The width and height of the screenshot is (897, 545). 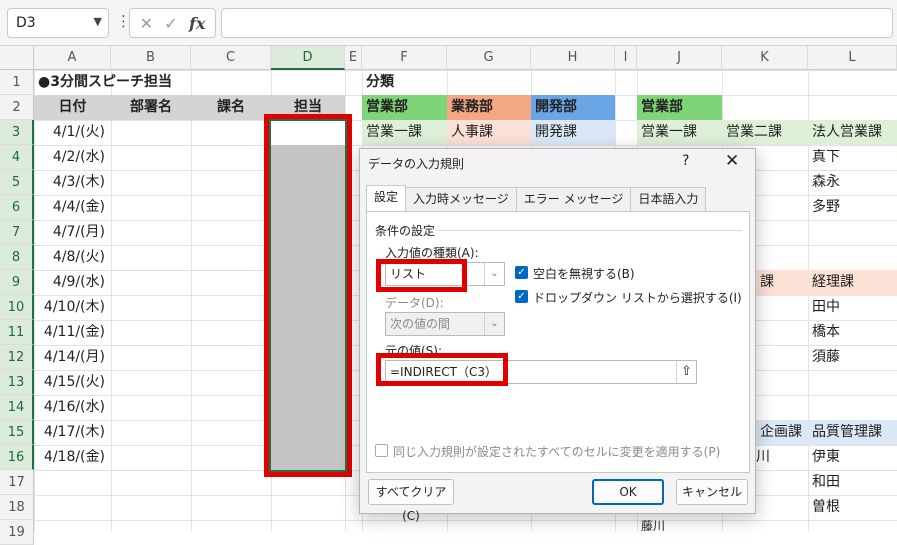 I want to click on cancel-button: キャンセル, so click(x=712, y=492).